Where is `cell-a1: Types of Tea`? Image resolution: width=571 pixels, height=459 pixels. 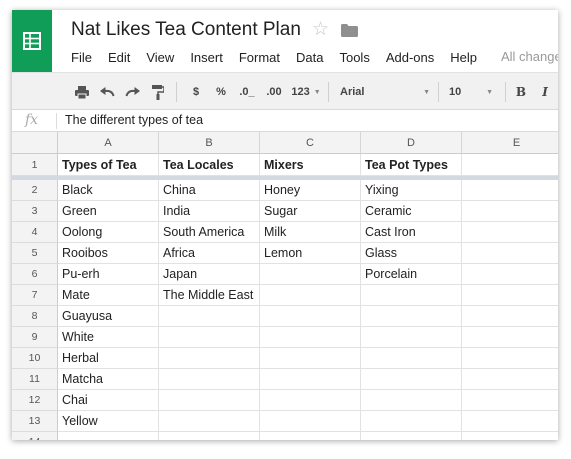 cell-a1: Types of Tea is located at coordinates (108, 165).